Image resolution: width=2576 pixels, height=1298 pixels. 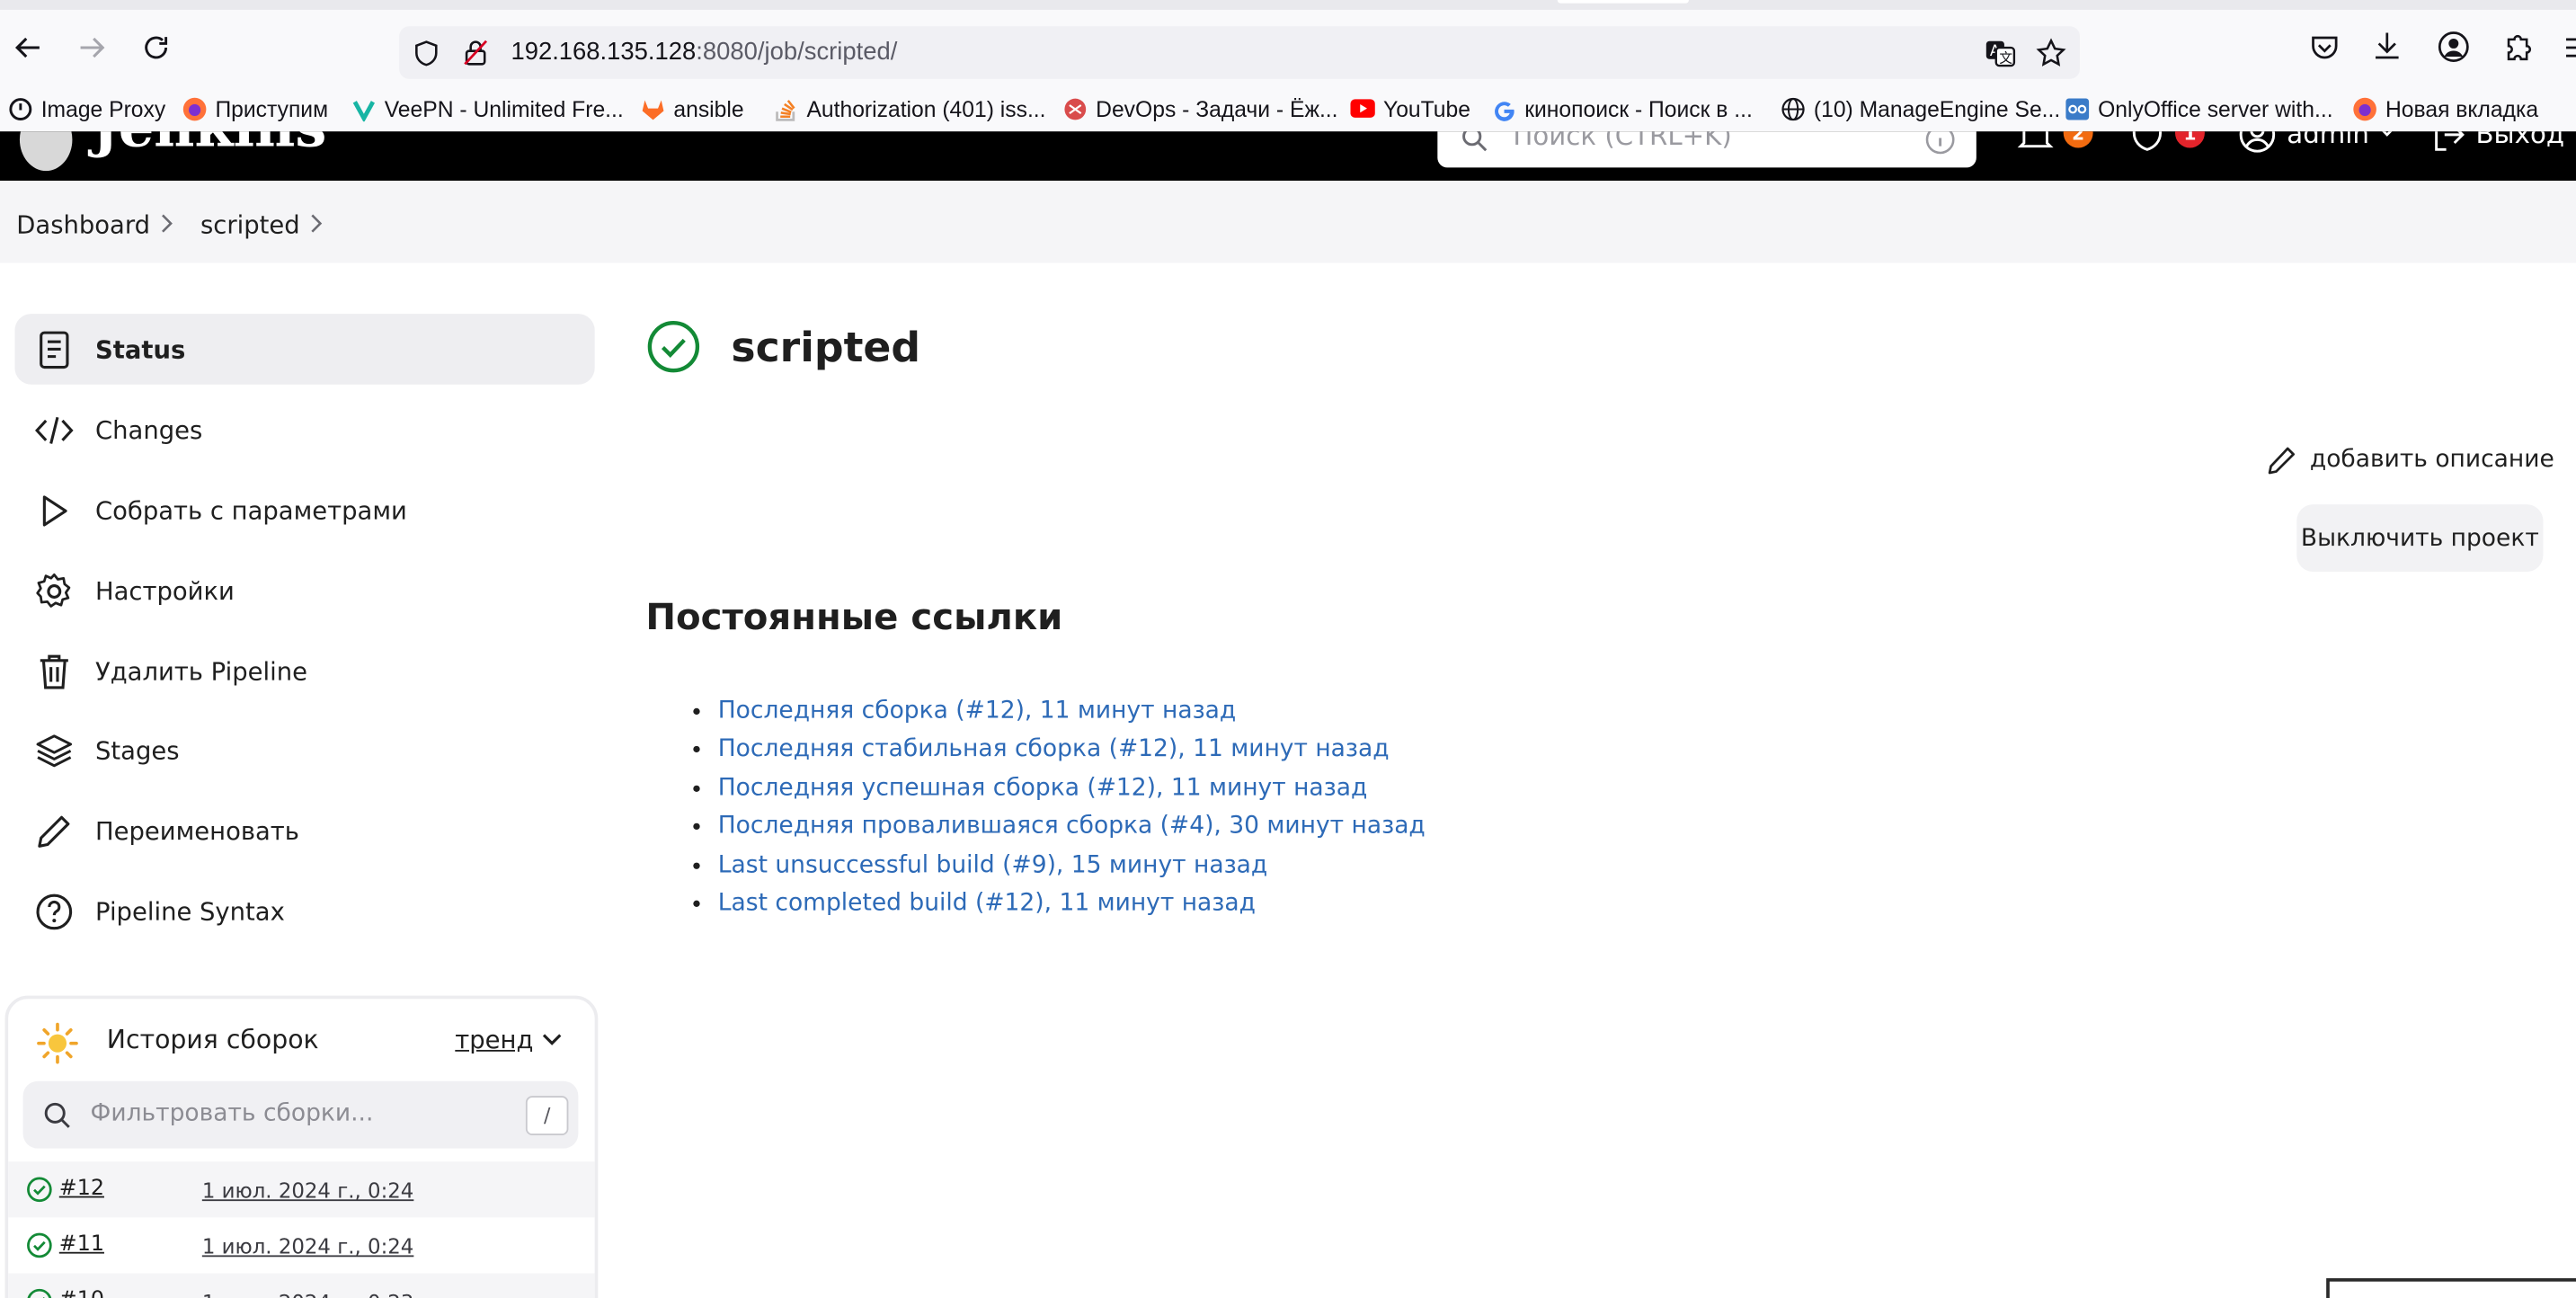 What do you see at coordinates (81, 1293) in the screenshot?
I see `build-number-link: #10` at bounding box center [81, 1293].